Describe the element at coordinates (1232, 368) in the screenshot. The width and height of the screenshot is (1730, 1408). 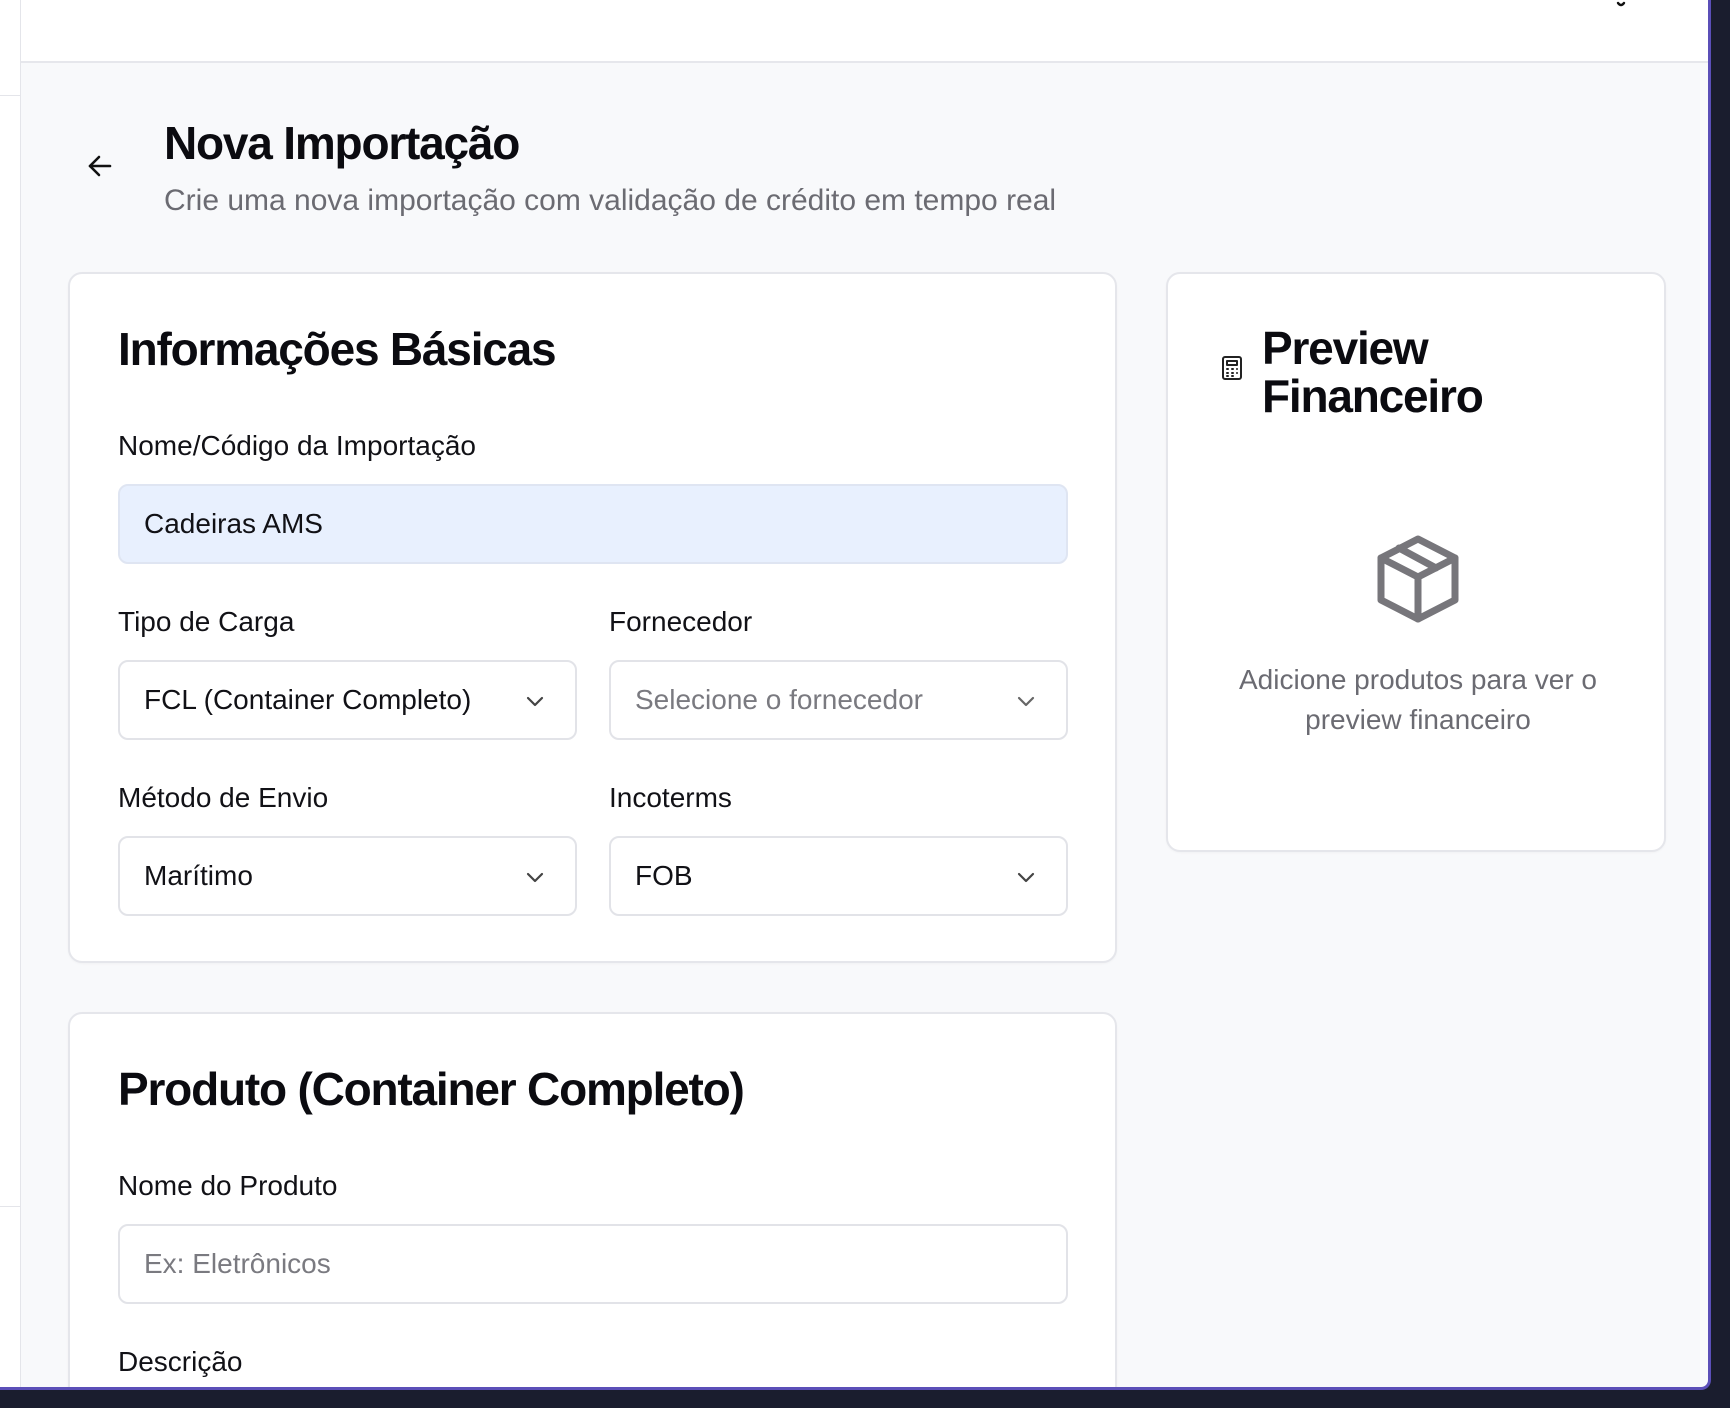
I see `calculator-icon` at that location.